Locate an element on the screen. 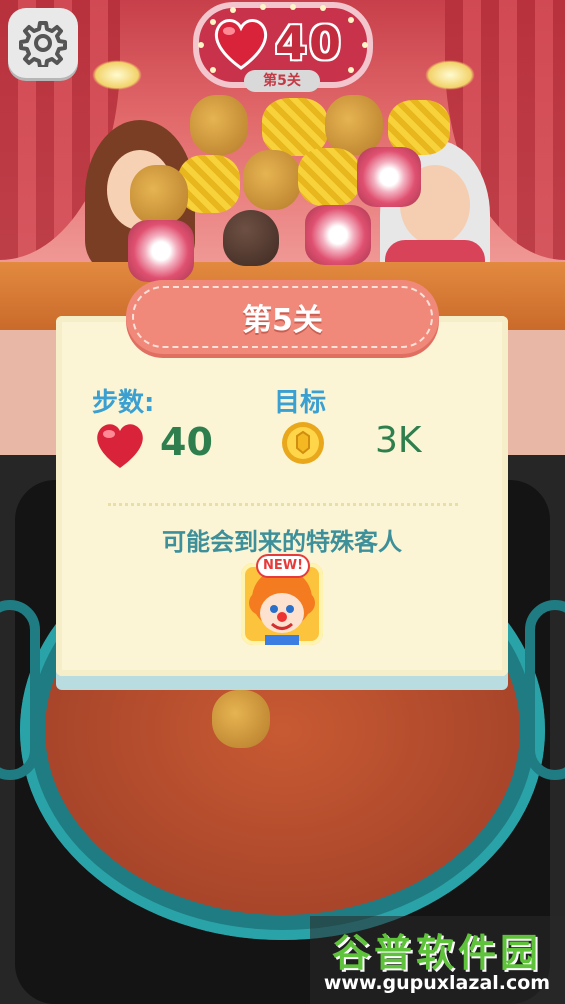 This screenshot has width=565, height=1004. lamp-left-icon is located at coordinates (117, 75).